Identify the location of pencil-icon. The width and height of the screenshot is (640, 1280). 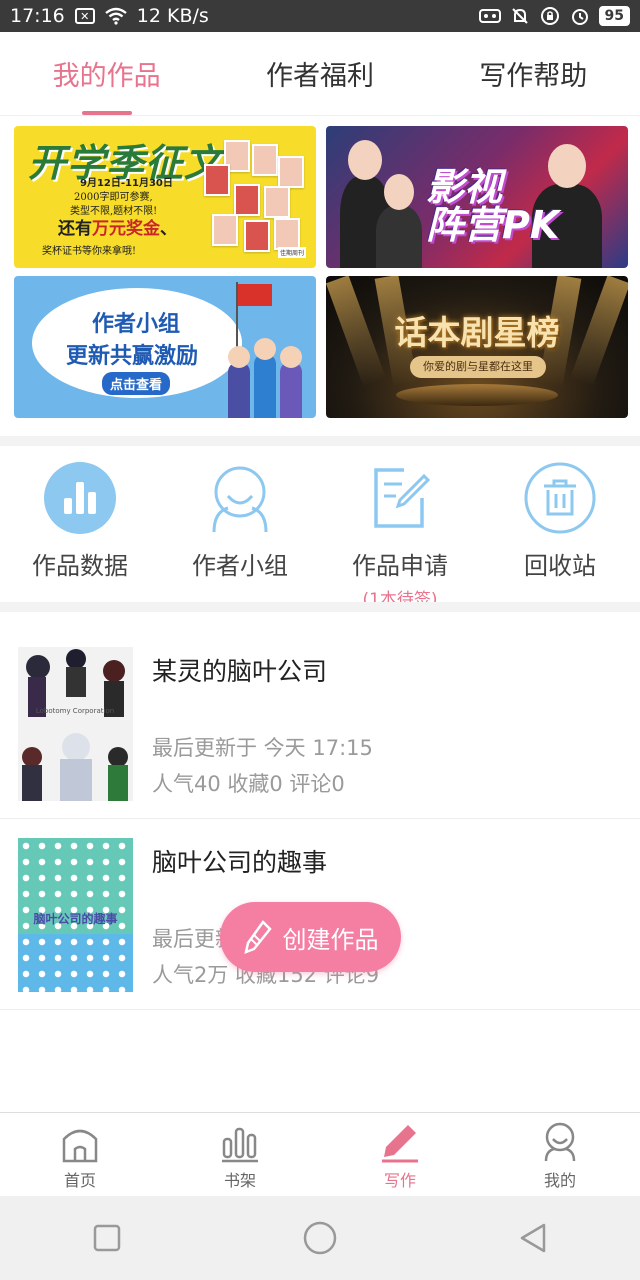
(258, 937).